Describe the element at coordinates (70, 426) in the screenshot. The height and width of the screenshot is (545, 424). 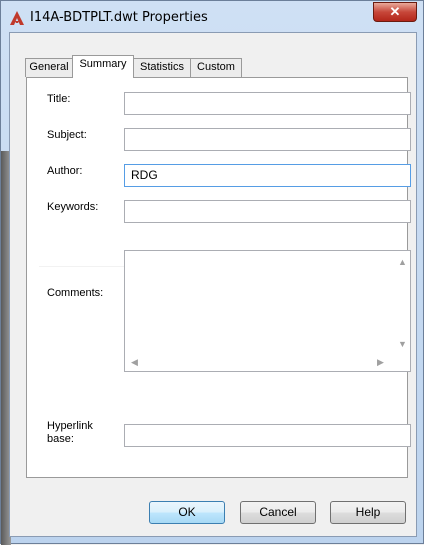
I see `hyperlink-label-line1: Hyperlink` at that location.